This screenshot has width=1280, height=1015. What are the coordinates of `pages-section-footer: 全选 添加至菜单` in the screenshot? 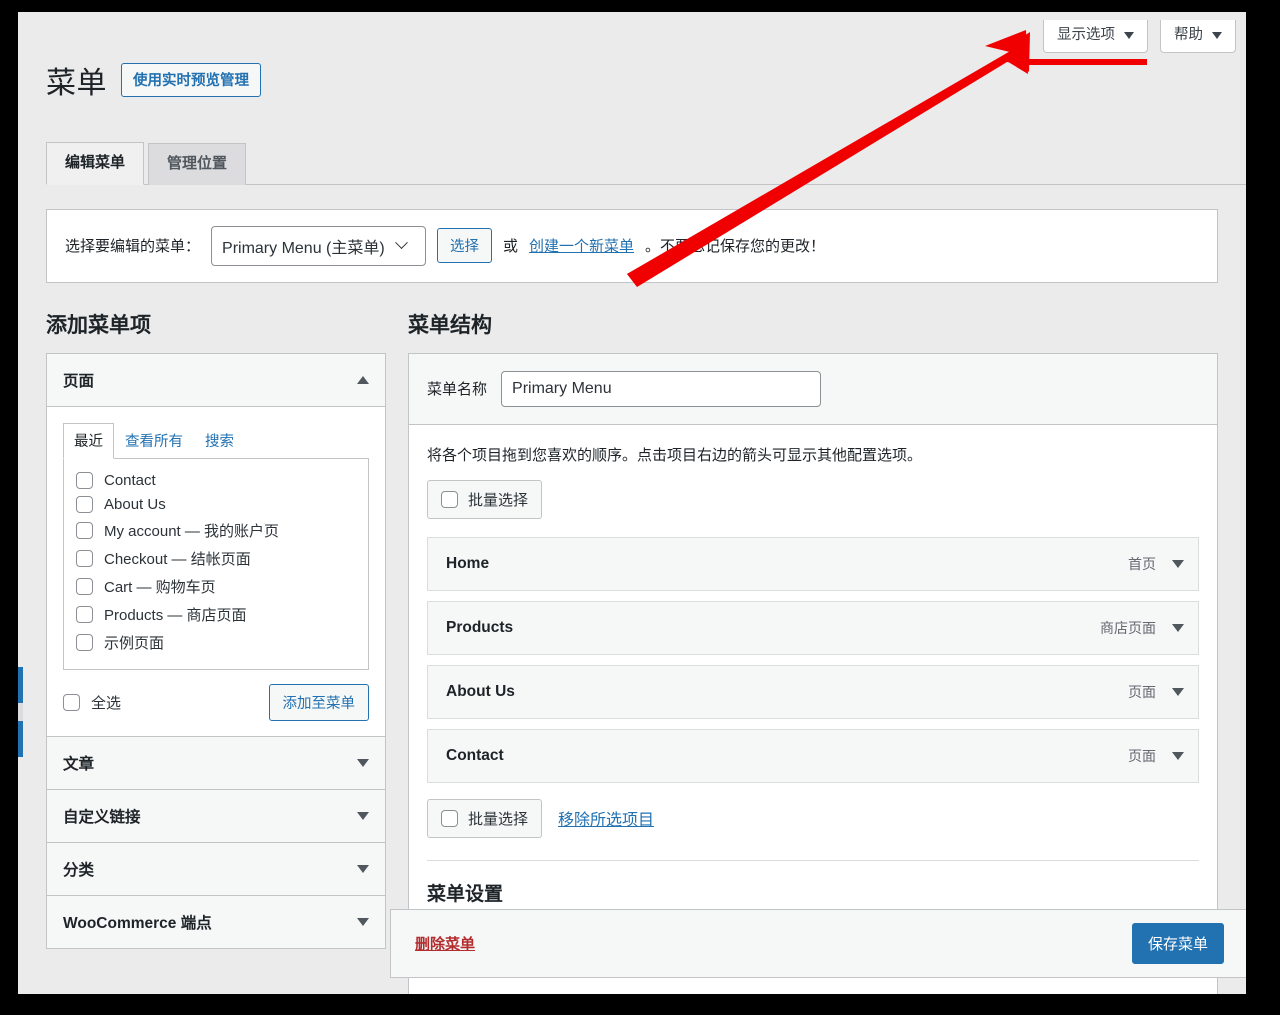 It's located at (216, 703).